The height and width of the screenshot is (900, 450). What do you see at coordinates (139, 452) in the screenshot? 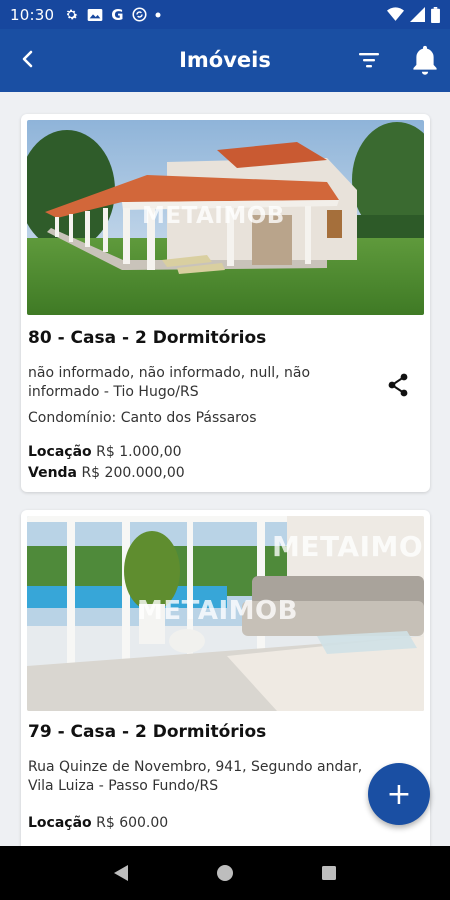
I see `rent-value: R$ 1.000,00` at bounding box center [139, 452].